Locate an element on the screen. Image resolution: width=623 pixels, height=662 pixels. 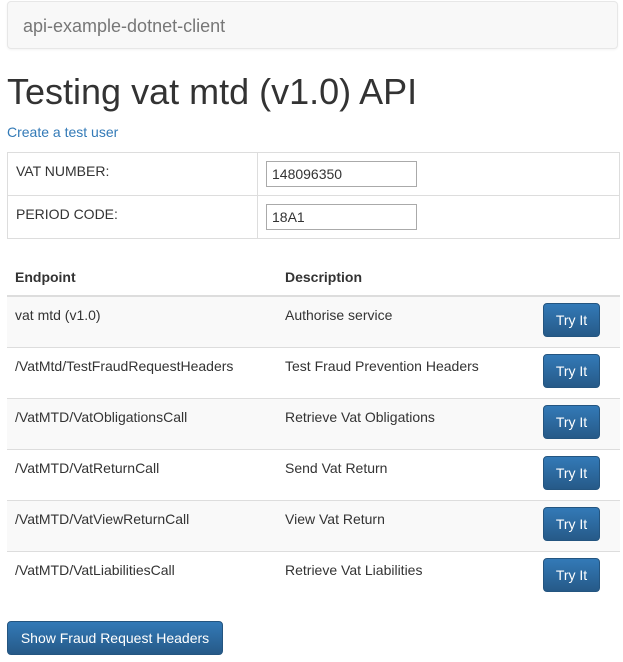
try-it-button-fraud-headers: Try It is located at coordinates (571, 370).